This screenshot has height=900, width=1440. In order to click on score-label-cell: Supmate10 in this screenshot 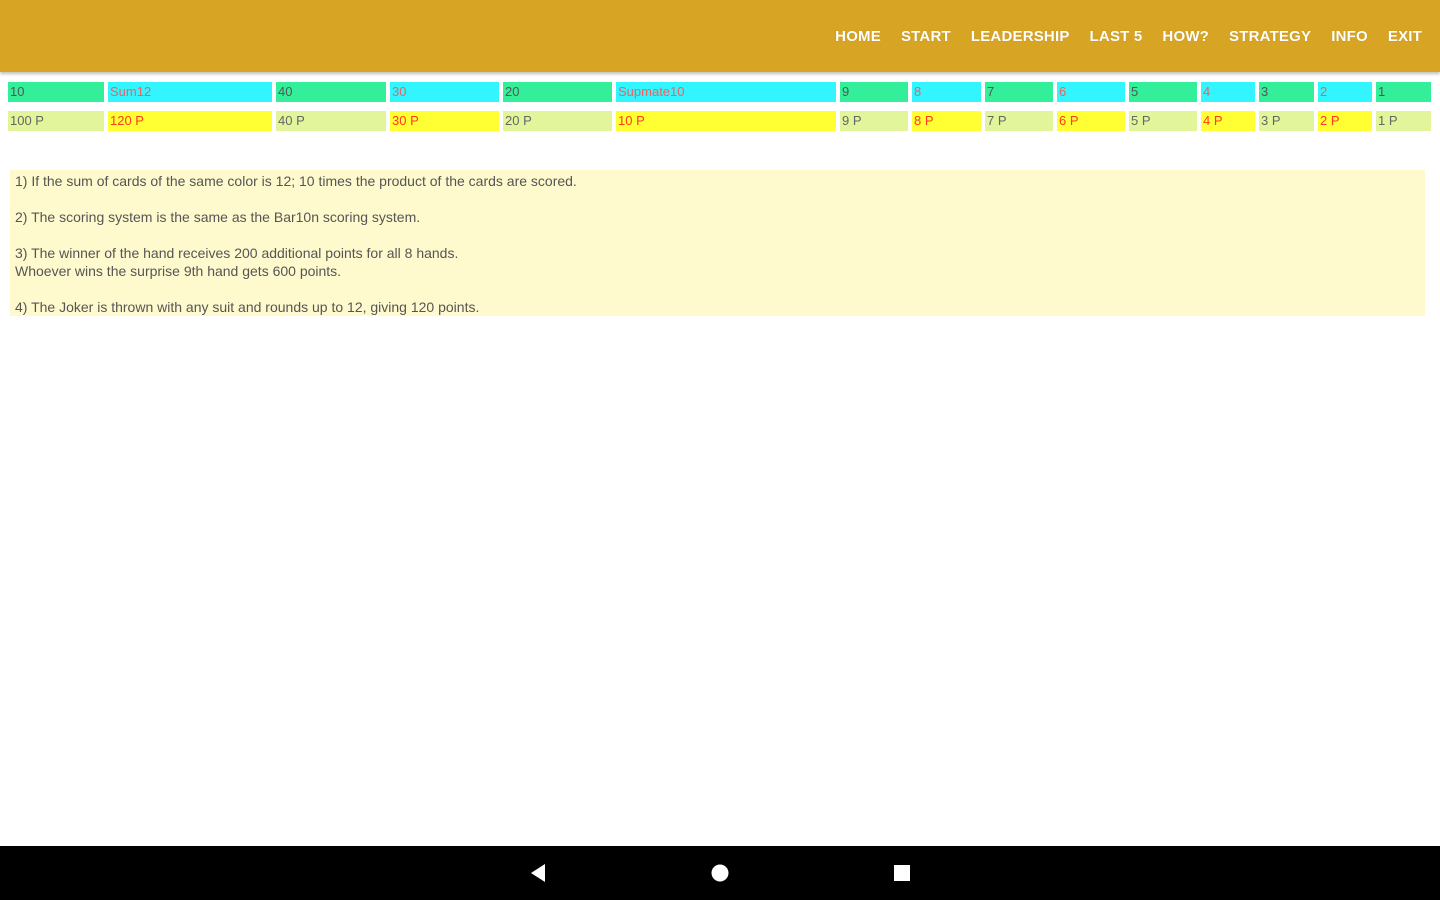, I will do `click(726, 92)`.